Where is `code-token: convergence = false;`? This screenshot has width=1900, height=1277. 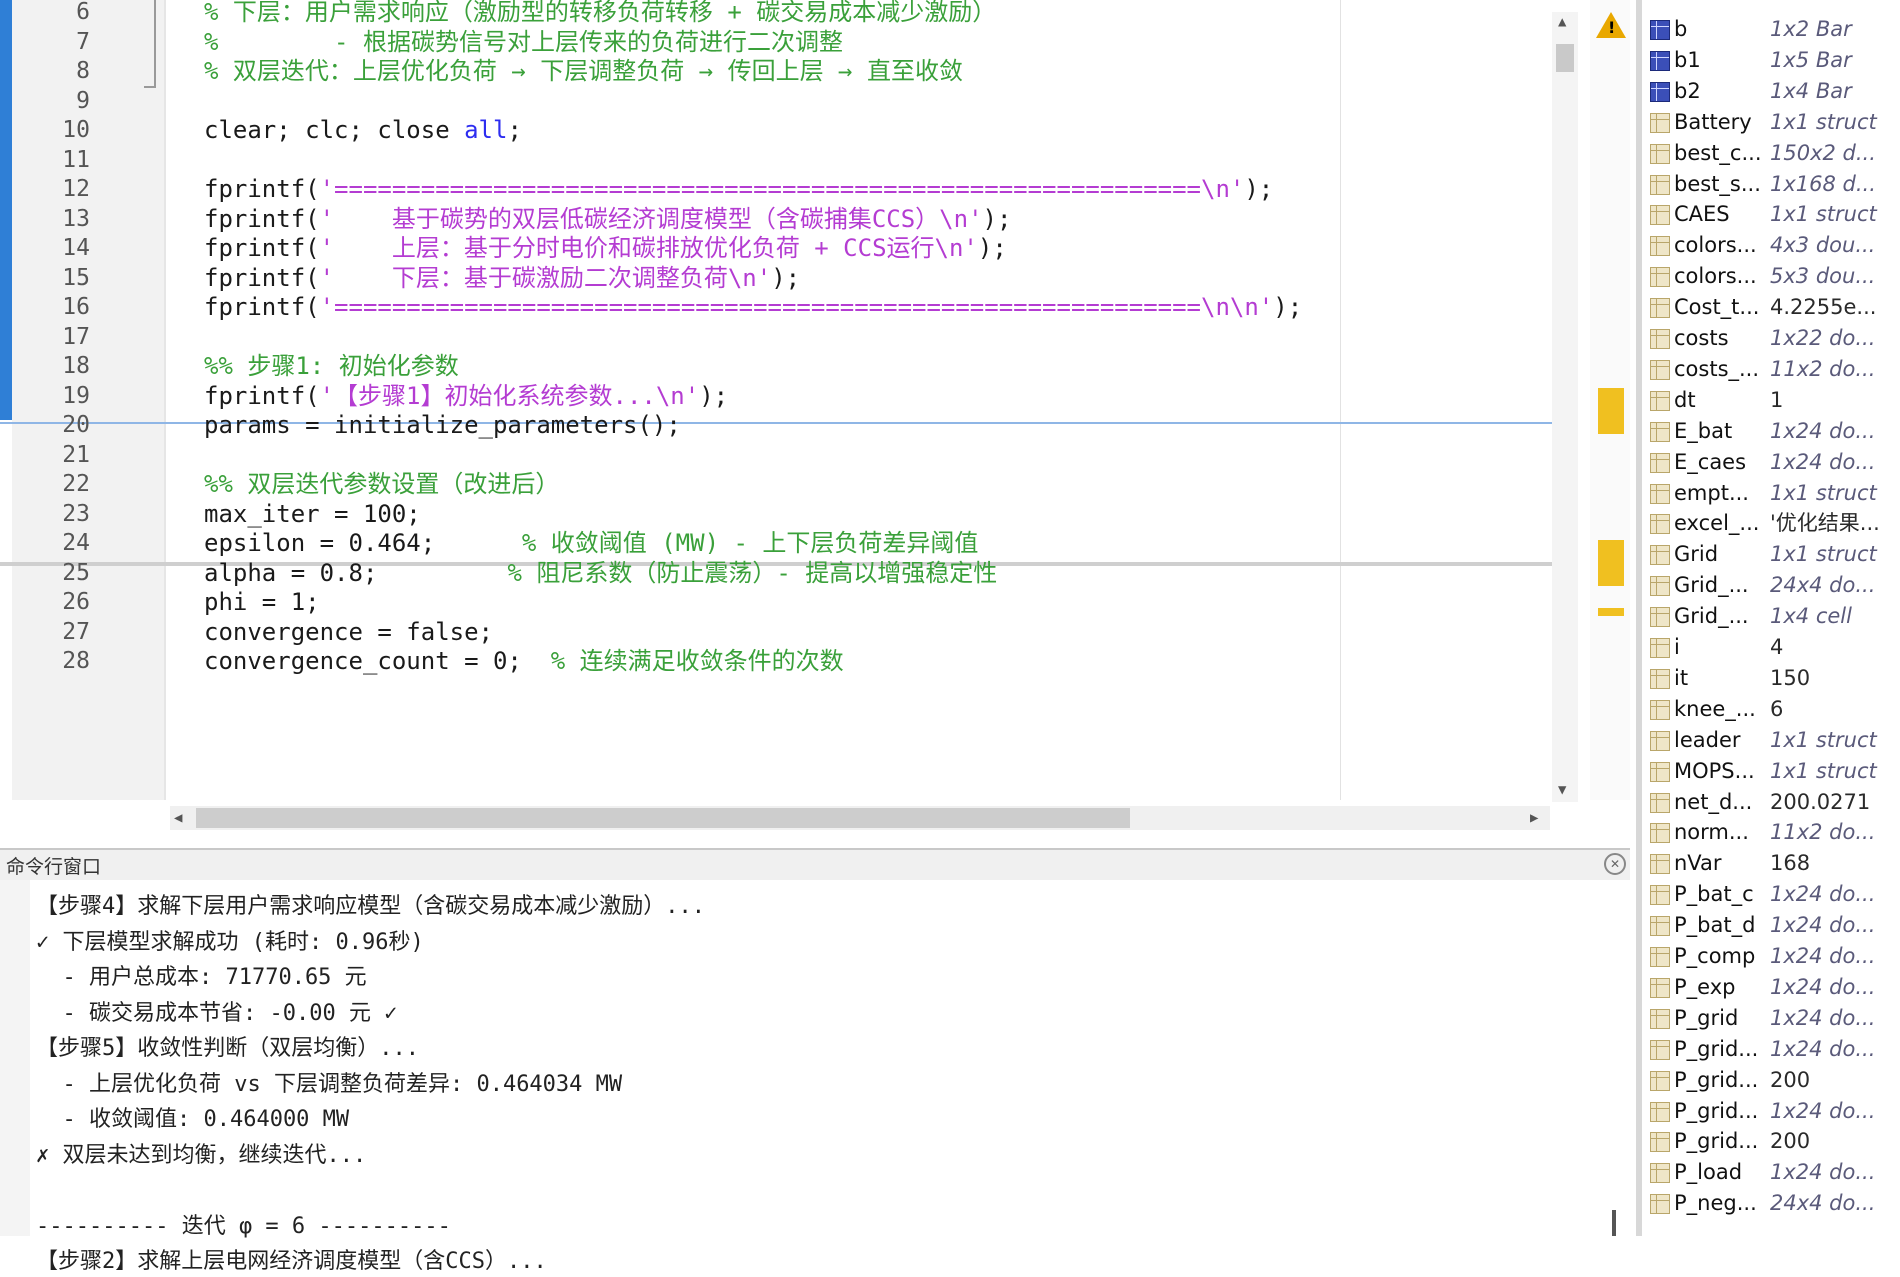
code-token: convergence = false; is located at coordinates (348, 631).